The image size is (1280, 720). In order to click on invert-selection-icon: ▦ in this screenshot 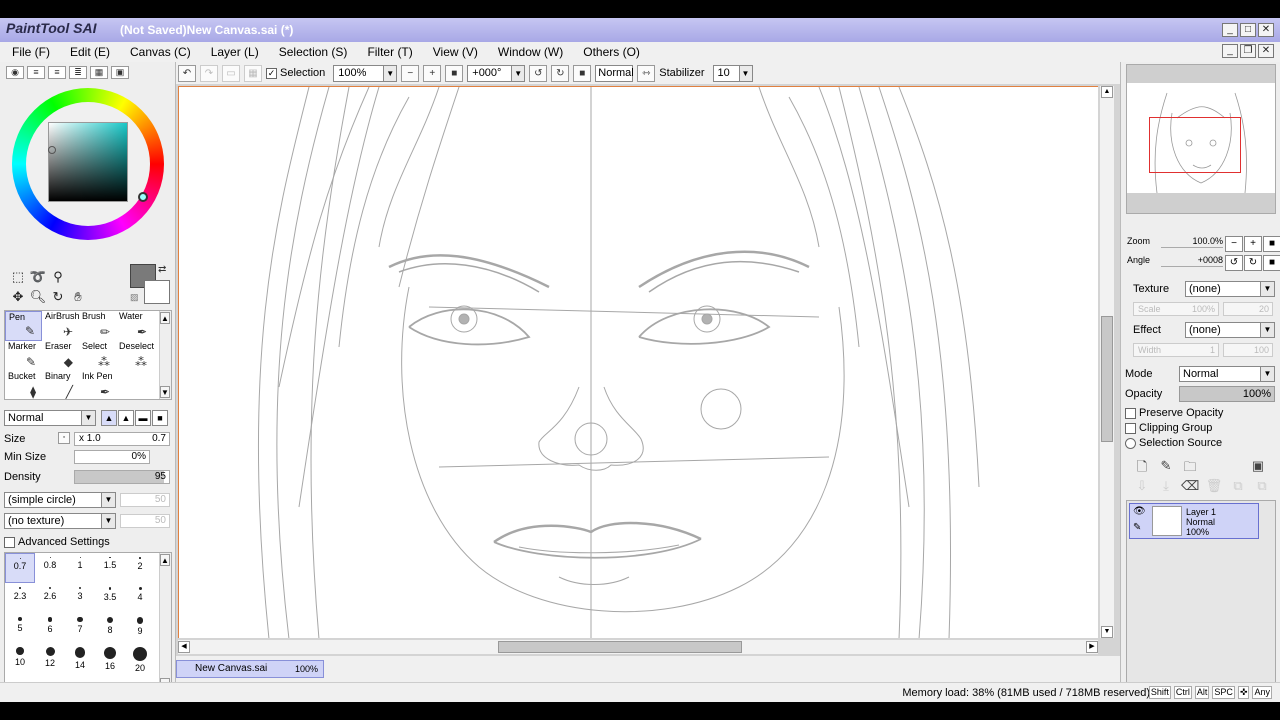, I will do `click(253, 73)`.